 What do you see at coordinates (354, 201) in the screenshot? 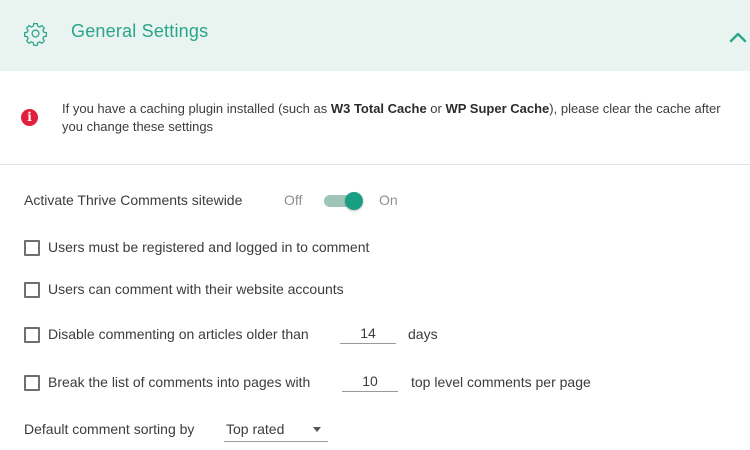
I see `toggle-knob` at bounding box center [354, 201].